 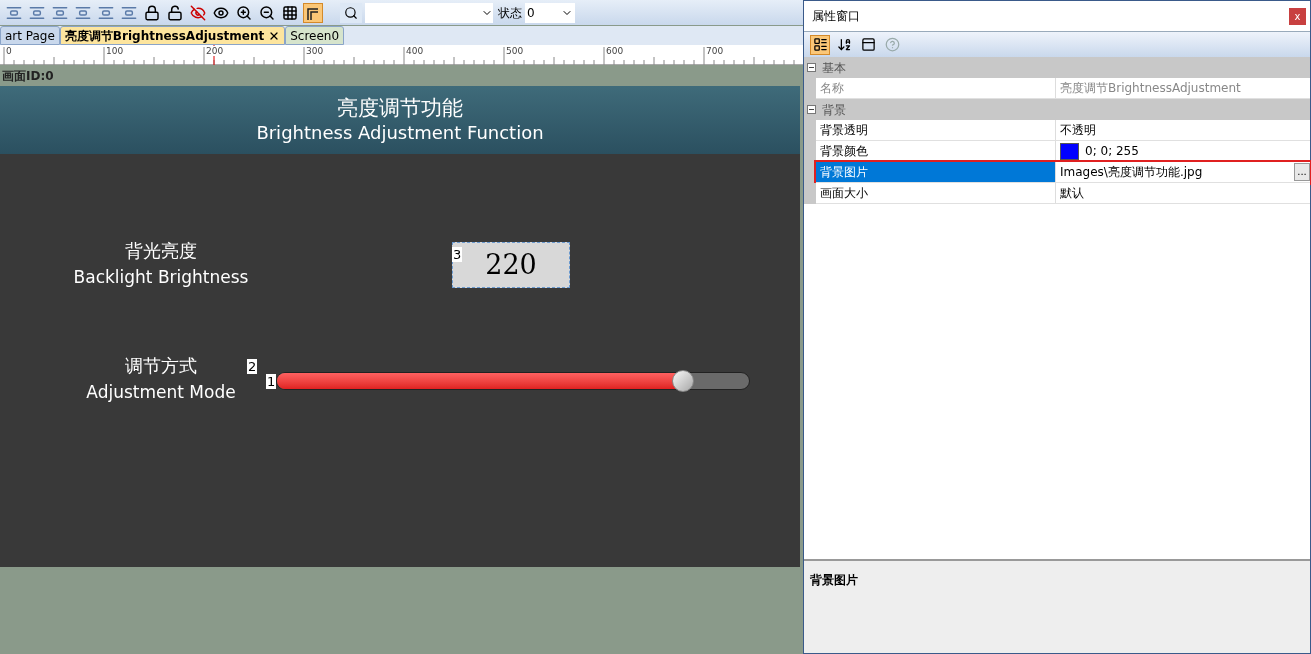 What do you see at coordinates (457, 254) in the screenshot?
I see `widget-number: 3` at bounding box center [457, 254].